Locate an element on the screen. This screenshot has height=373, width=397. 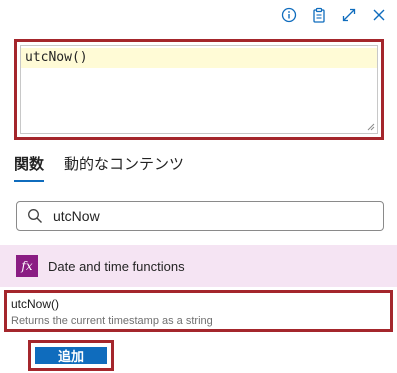
tab-functions: 関数 is located at coordinates (29, 167).